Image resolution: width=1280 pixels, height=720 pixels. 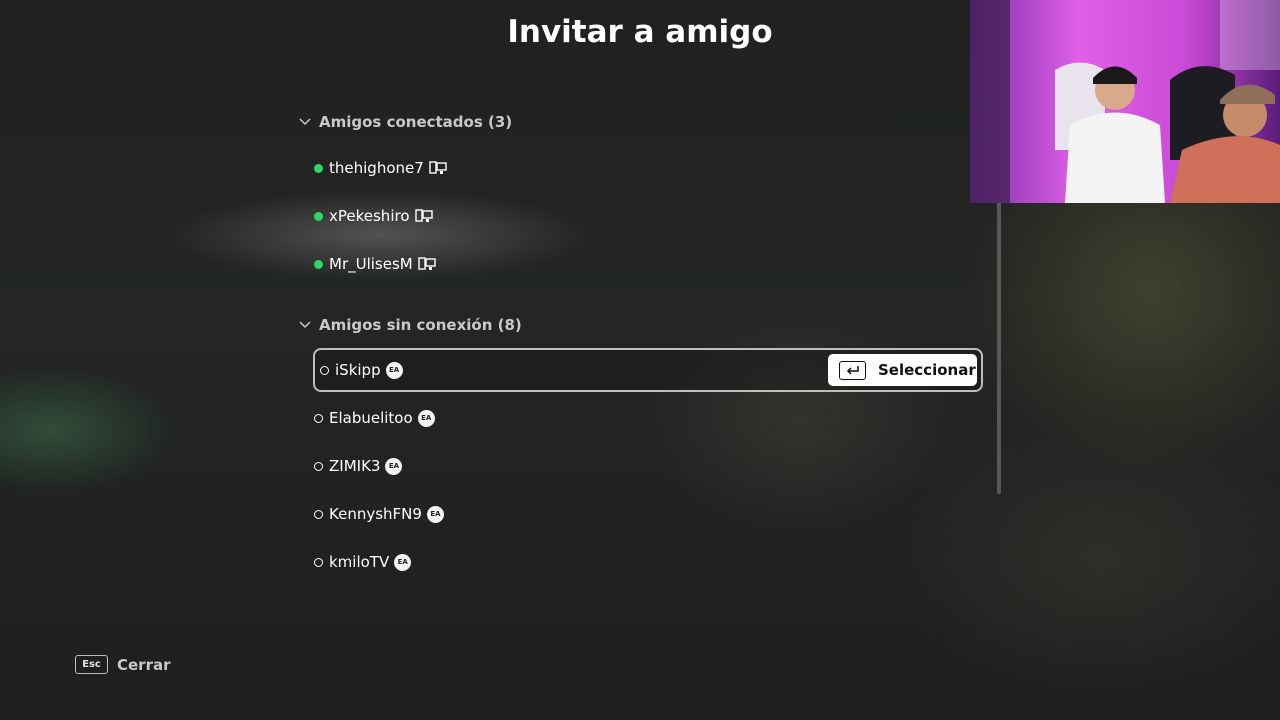 I want to click on section-title: Amigos sin conexión (8), so click(x=420, y=325).